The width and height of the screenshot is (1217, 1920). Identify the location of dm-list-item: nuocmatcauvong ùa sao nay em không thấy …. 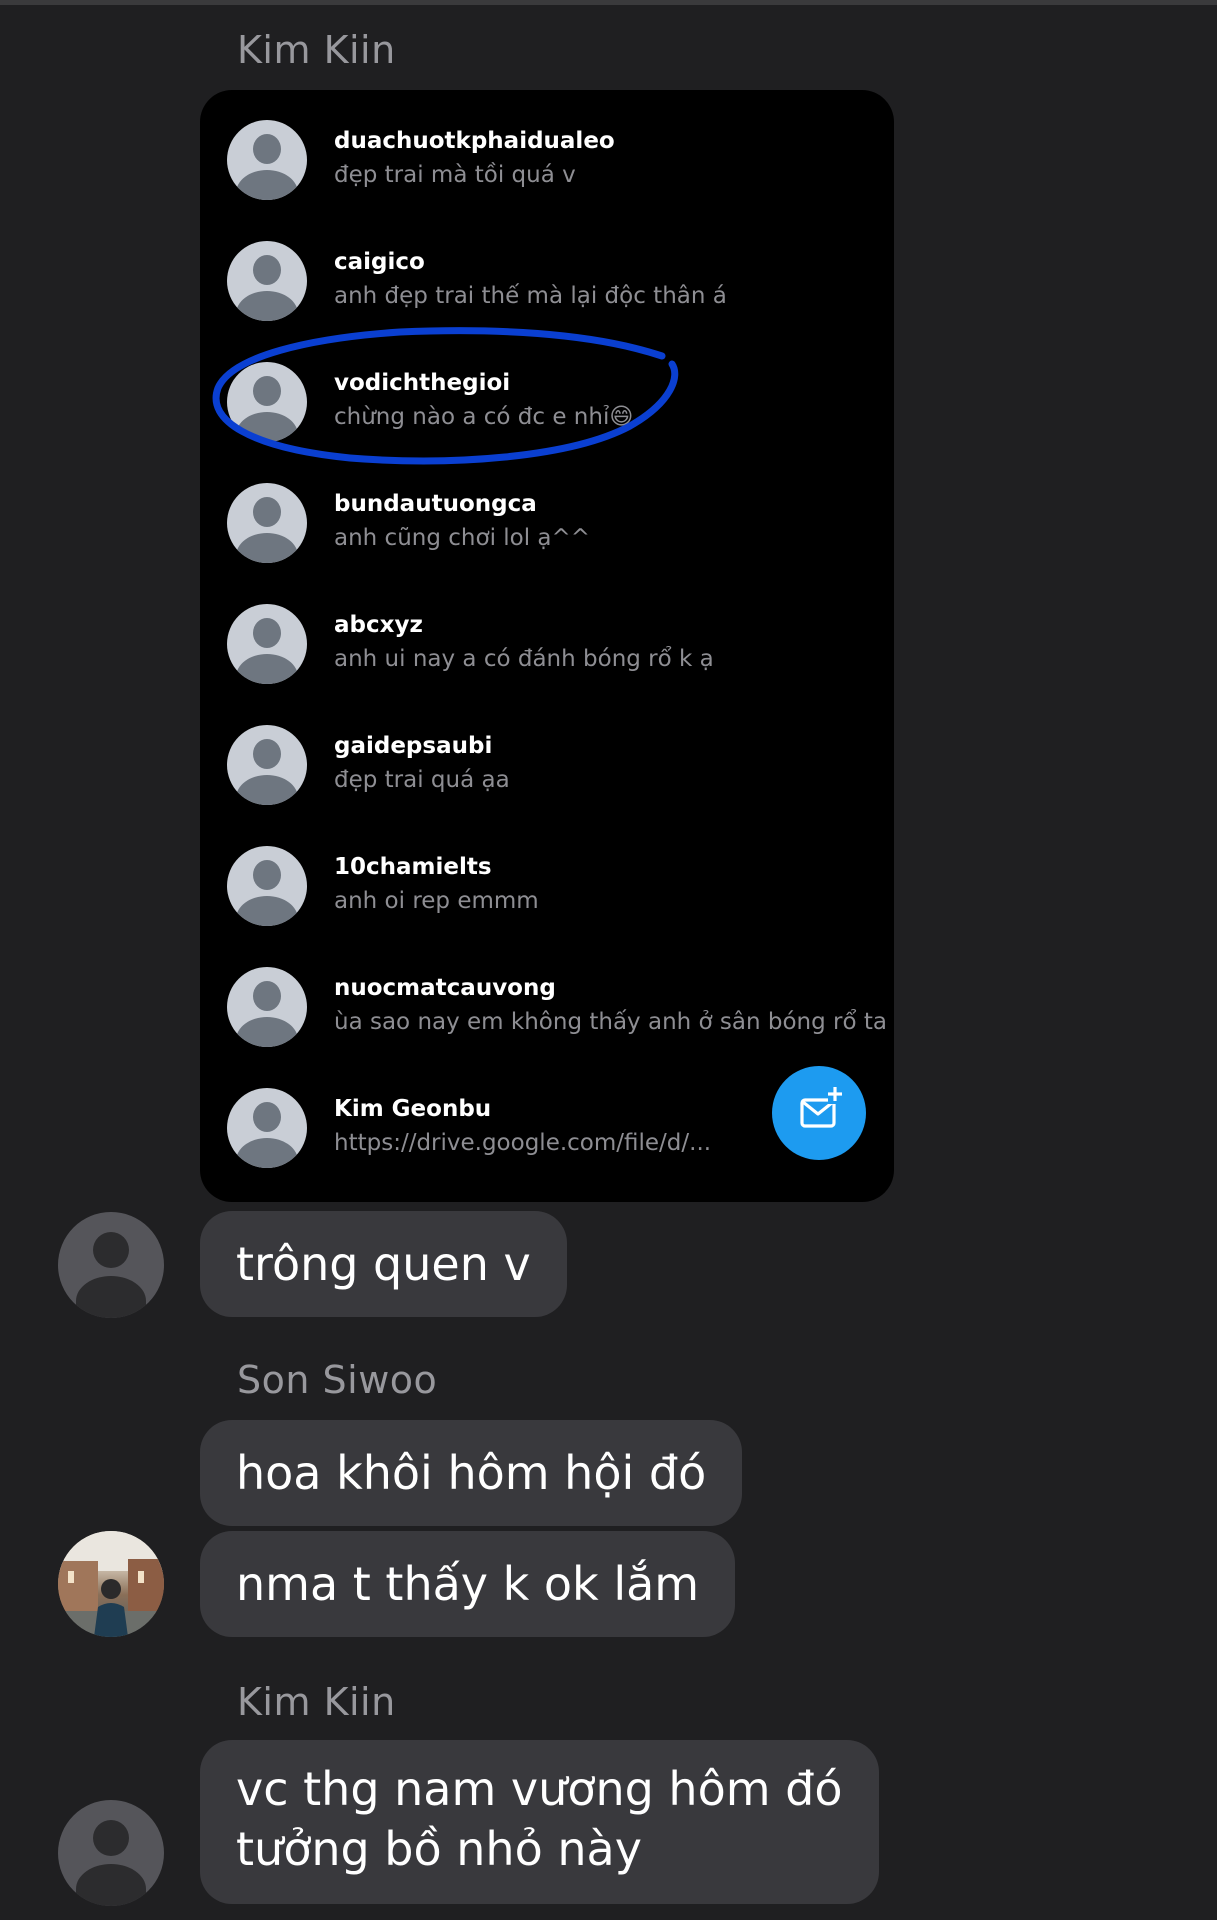
(547, 1007).